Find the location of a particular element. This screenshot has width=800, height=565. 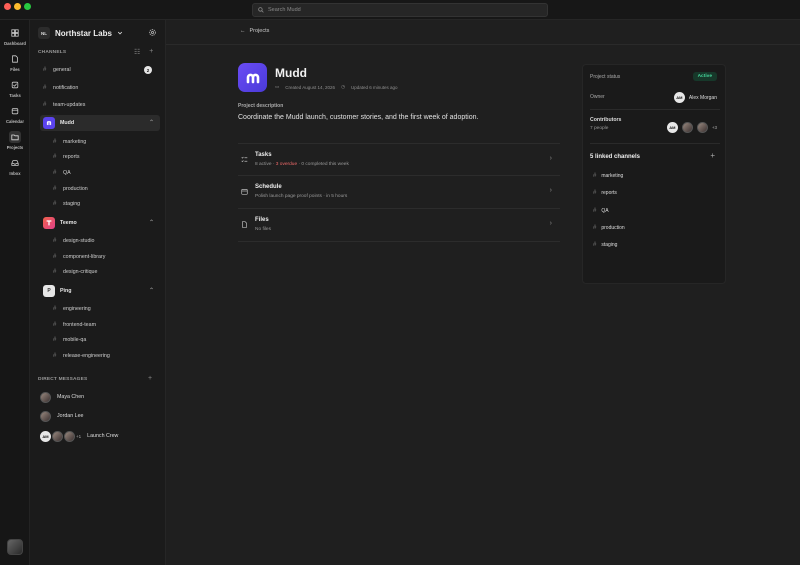

tasks-icon is located at coordinates (15, 85).